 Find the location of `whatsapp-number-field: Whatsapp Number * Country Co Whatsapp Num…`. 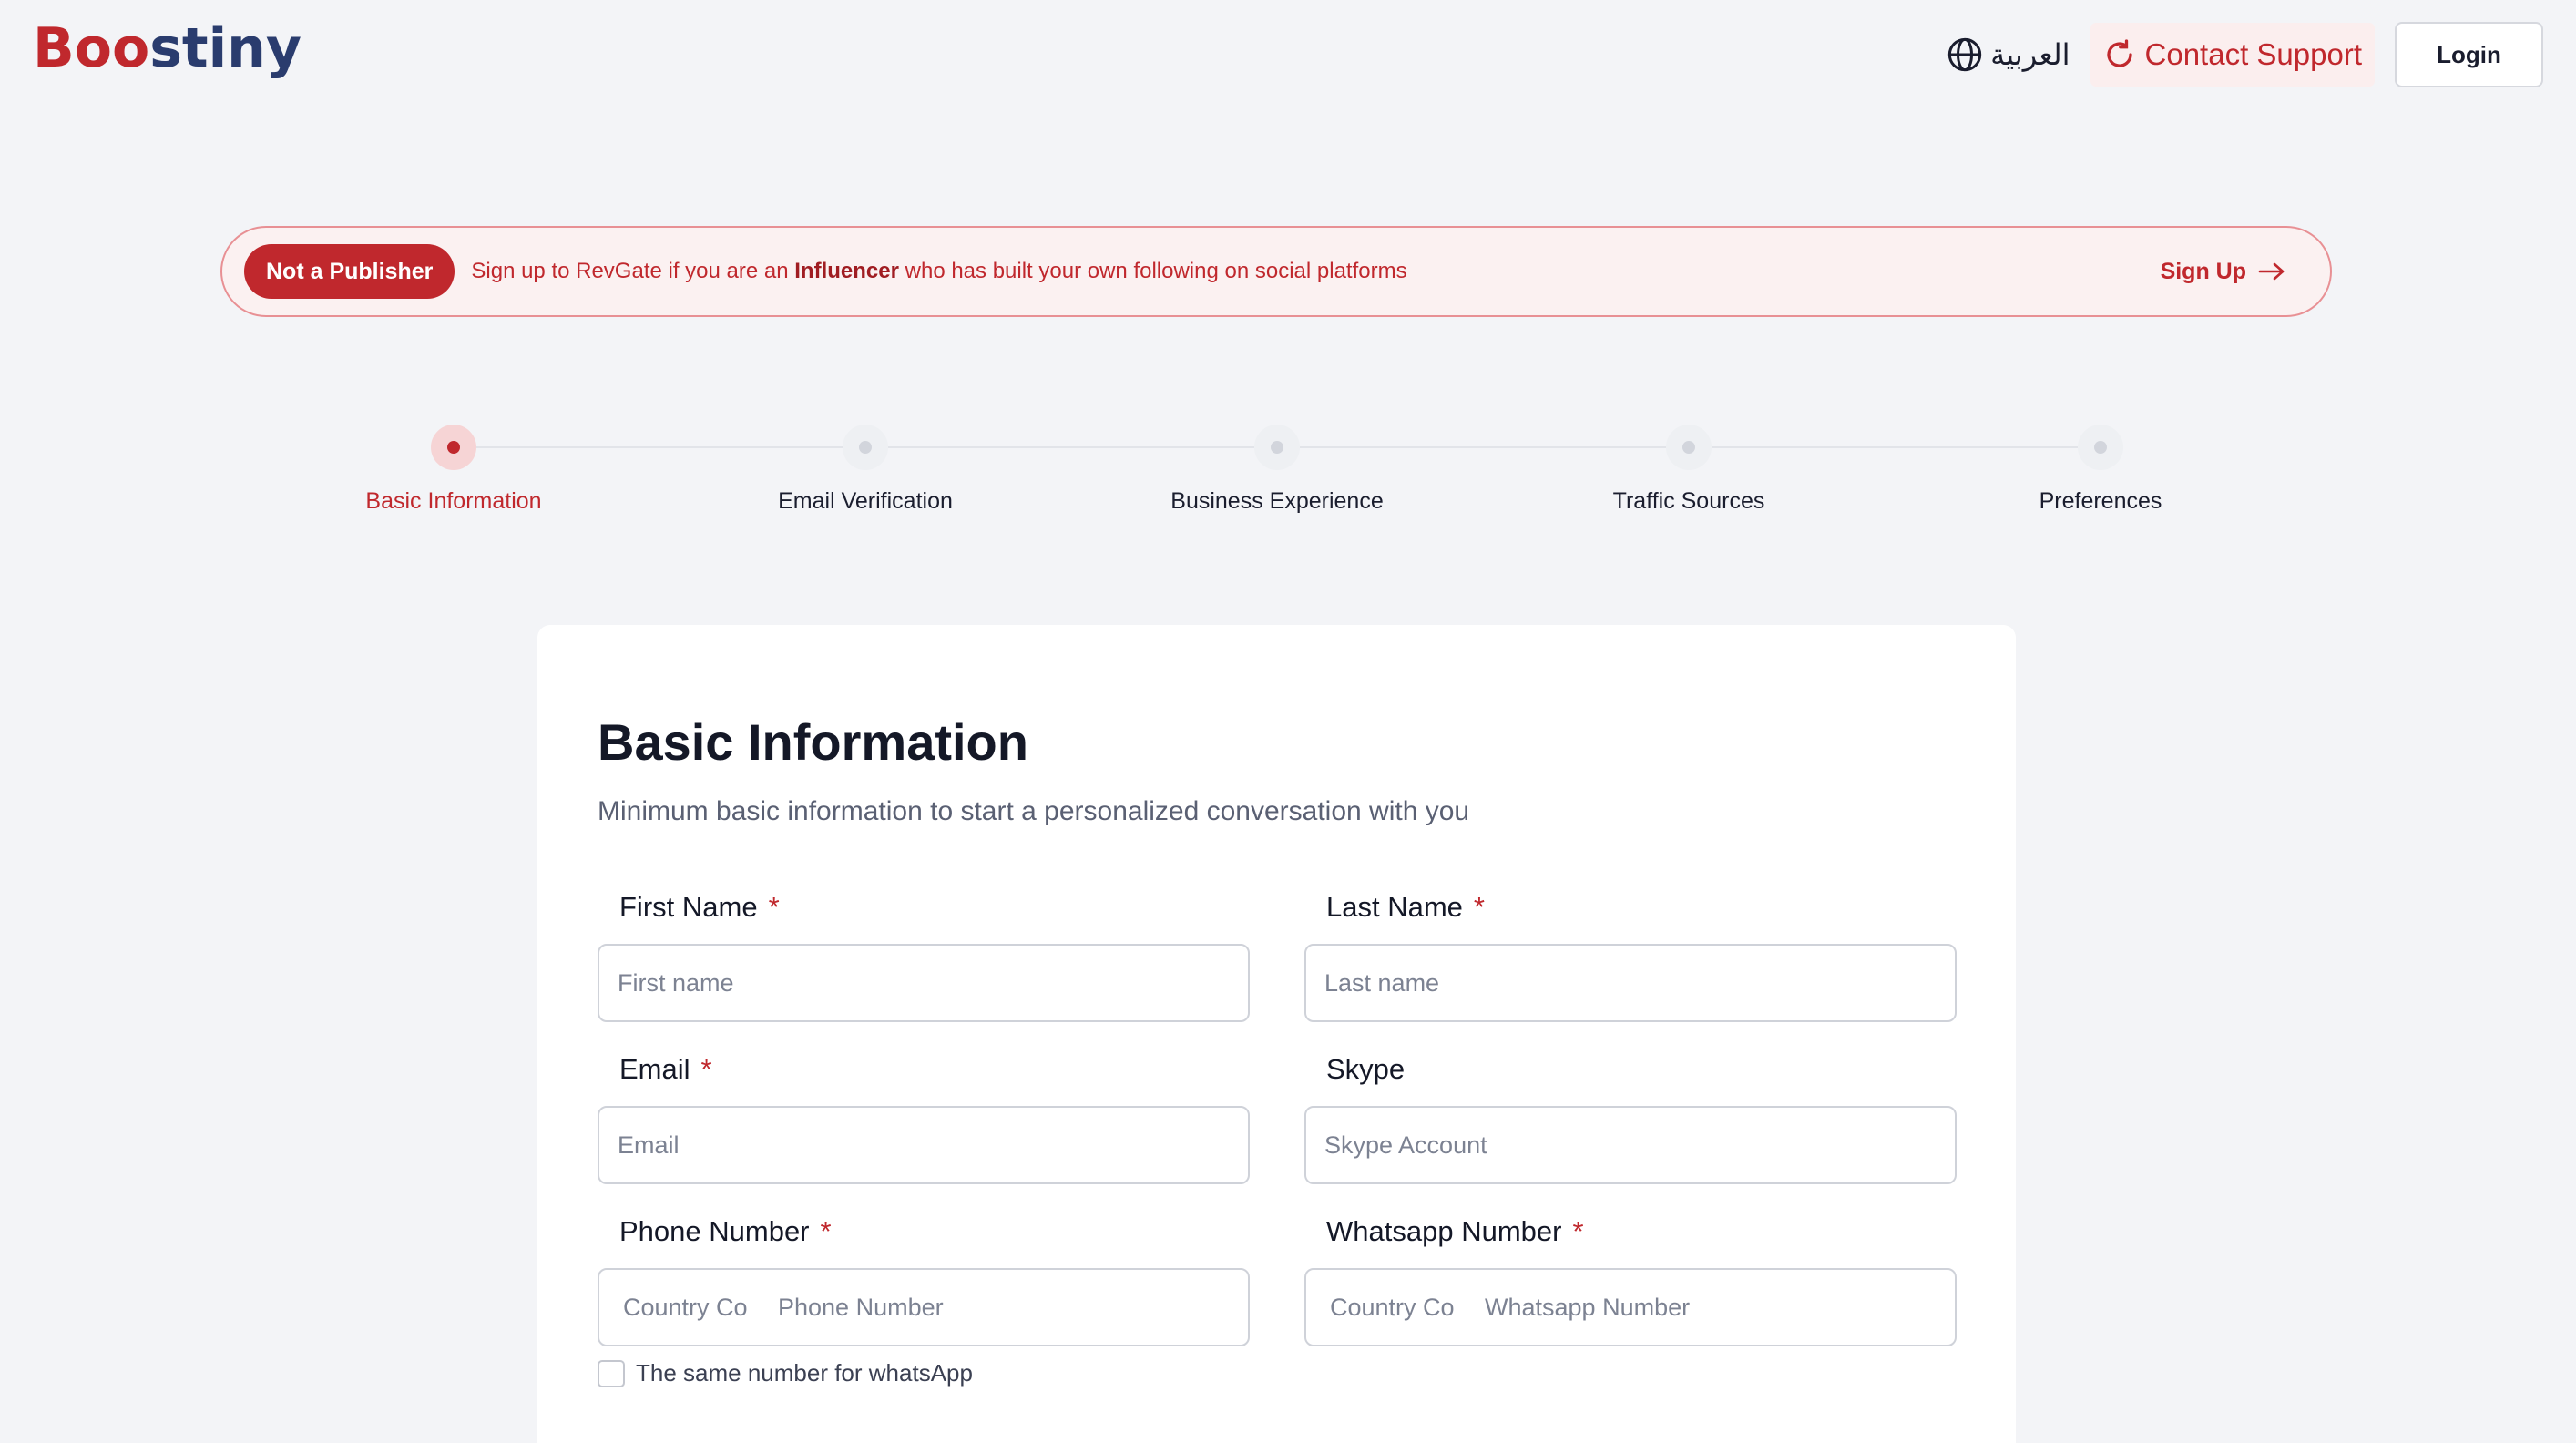

whatsapp-number-field: Whatsapp Number * Country Co Whatsapp Num… is located at coordinates (1630, 1280).